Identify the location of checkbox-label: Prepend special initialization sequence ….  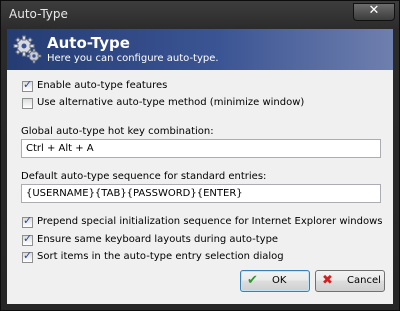
(210, 221).